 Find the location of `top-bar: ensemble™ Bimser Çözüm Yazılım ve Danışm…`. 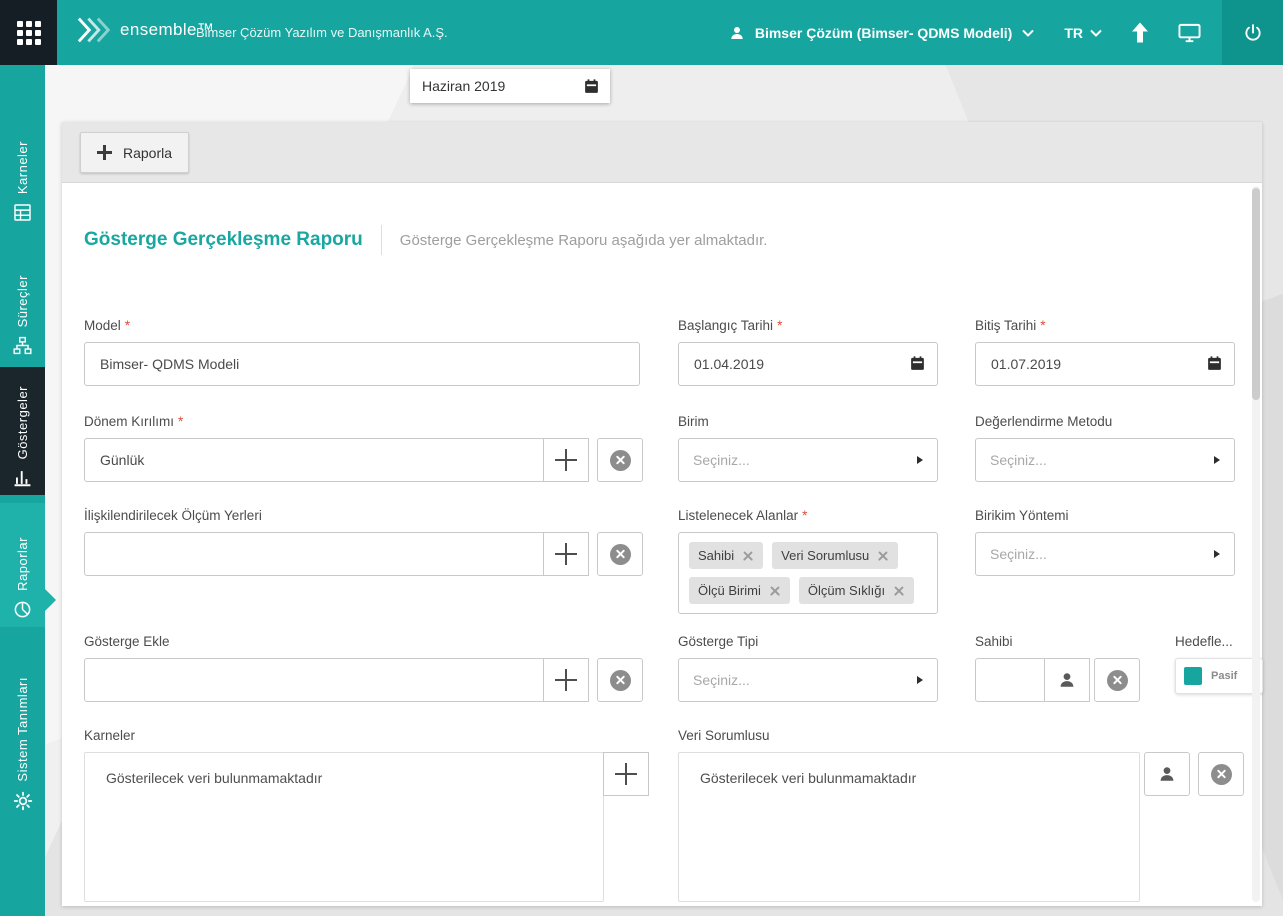

top-bar: ensemble™ Bimser Çözüm Yazılım ve Danışm… is located at coordinates (641, 32).